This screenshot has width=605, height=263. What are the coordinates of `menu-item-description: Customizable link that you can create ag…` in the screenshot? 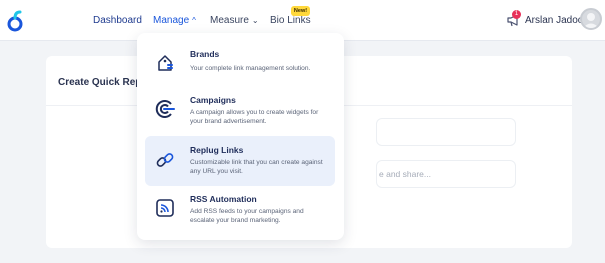 It's located at (256, 167).